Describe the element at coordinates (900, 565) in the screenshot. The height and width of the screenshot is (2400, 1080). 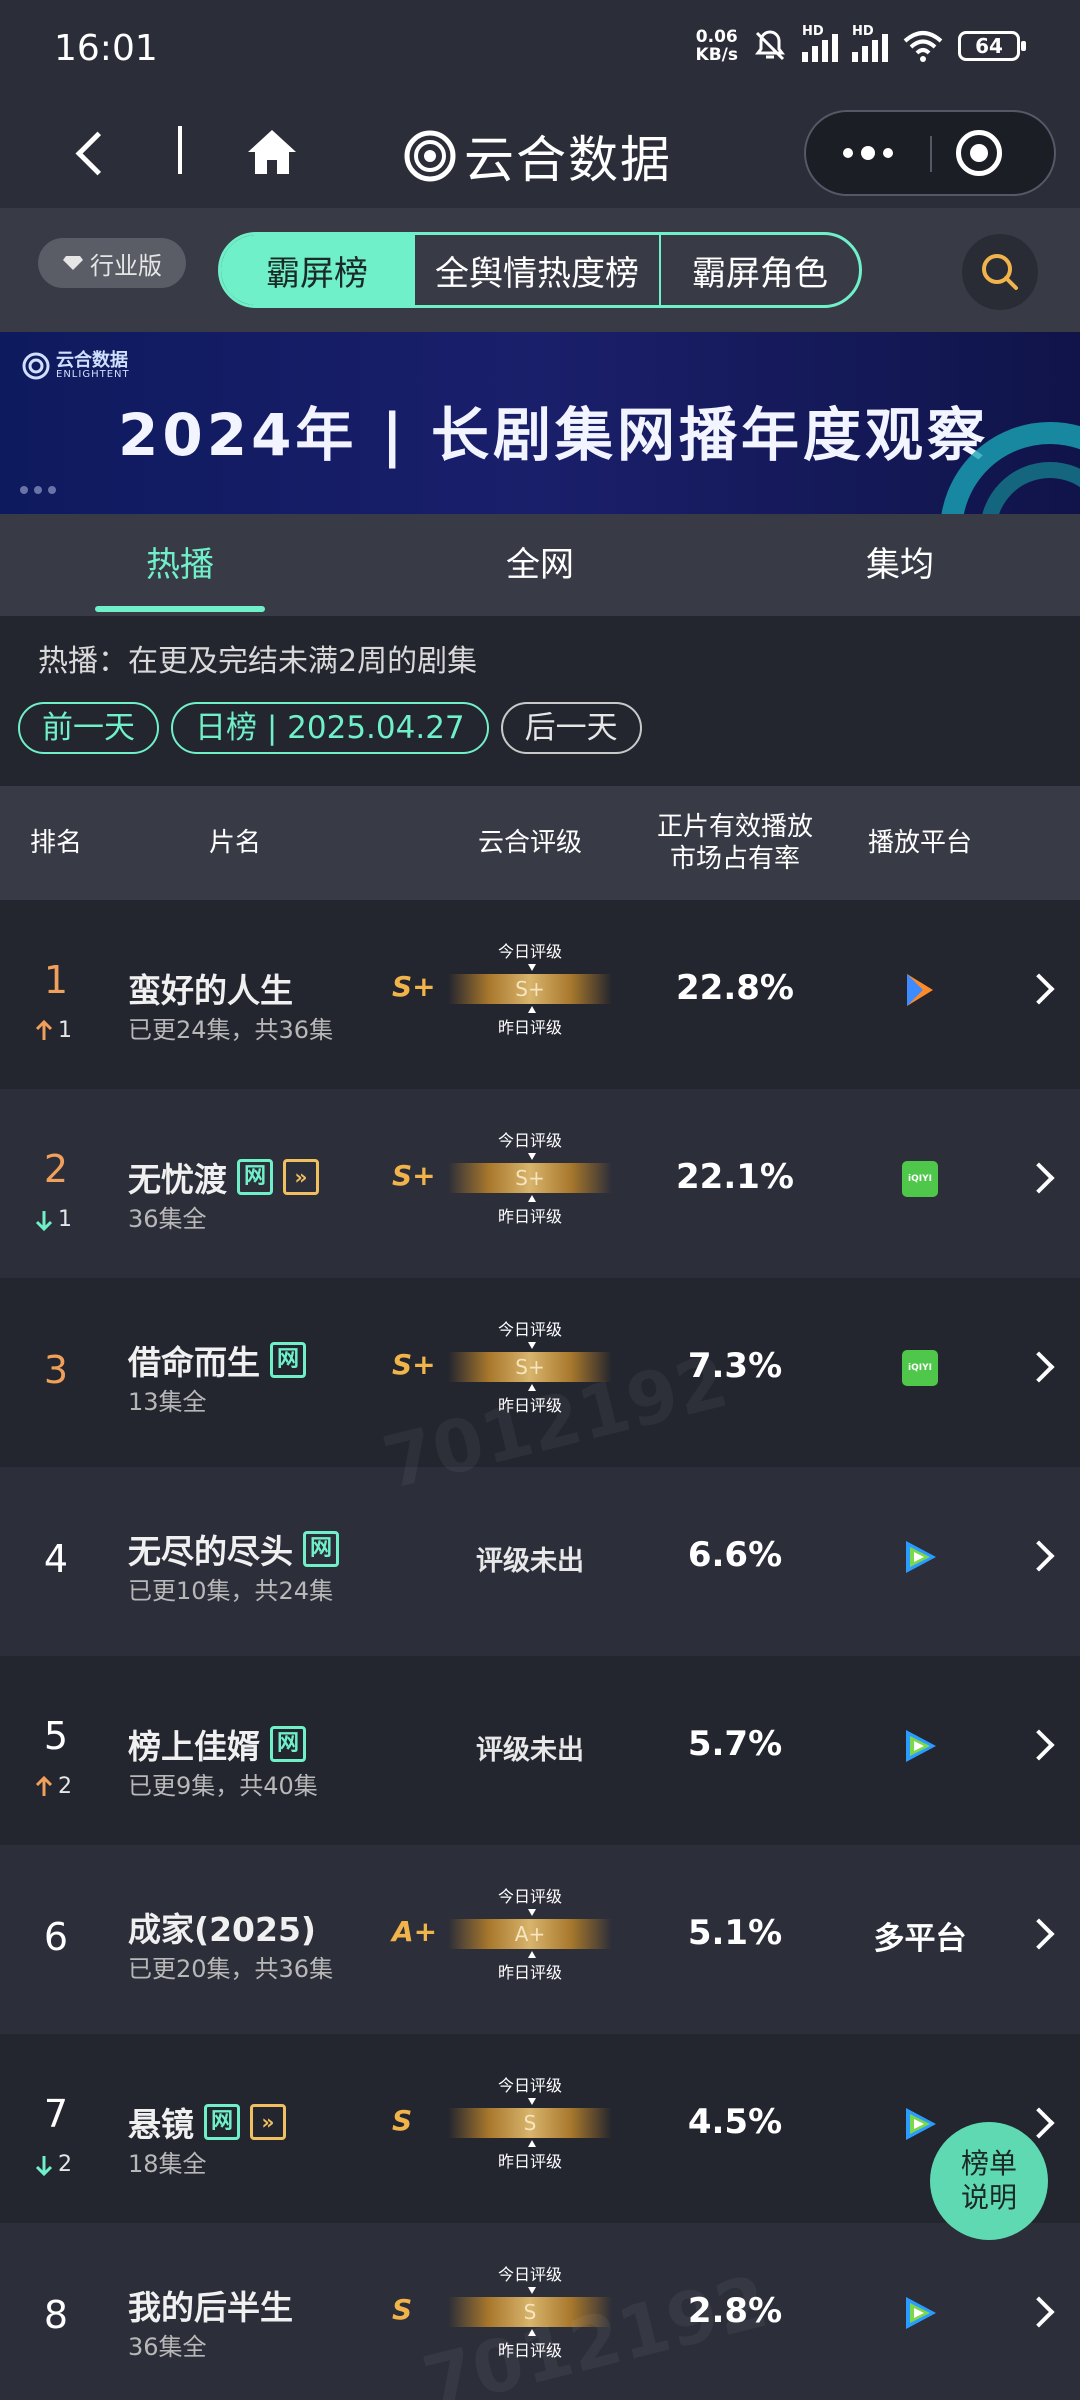
I see `tab-jijun: 集均` at that location.